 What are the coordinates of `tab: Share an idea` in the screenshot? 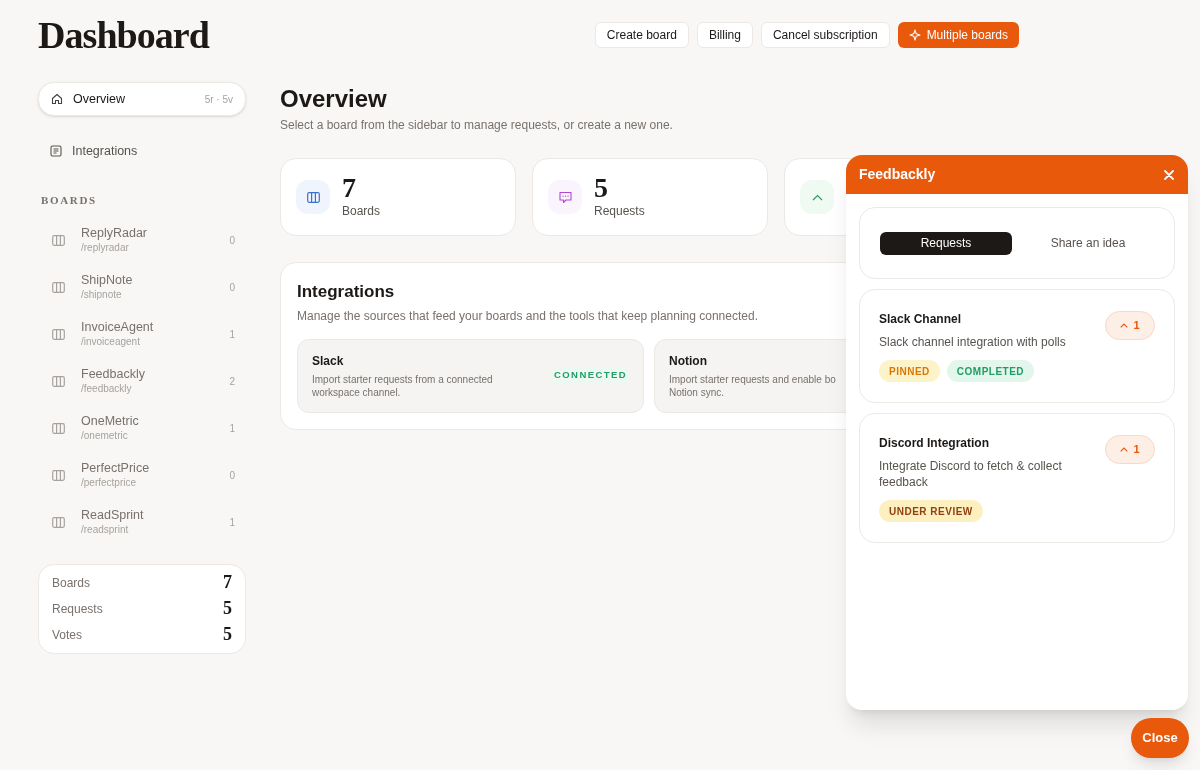 It's located at (1088, 243).